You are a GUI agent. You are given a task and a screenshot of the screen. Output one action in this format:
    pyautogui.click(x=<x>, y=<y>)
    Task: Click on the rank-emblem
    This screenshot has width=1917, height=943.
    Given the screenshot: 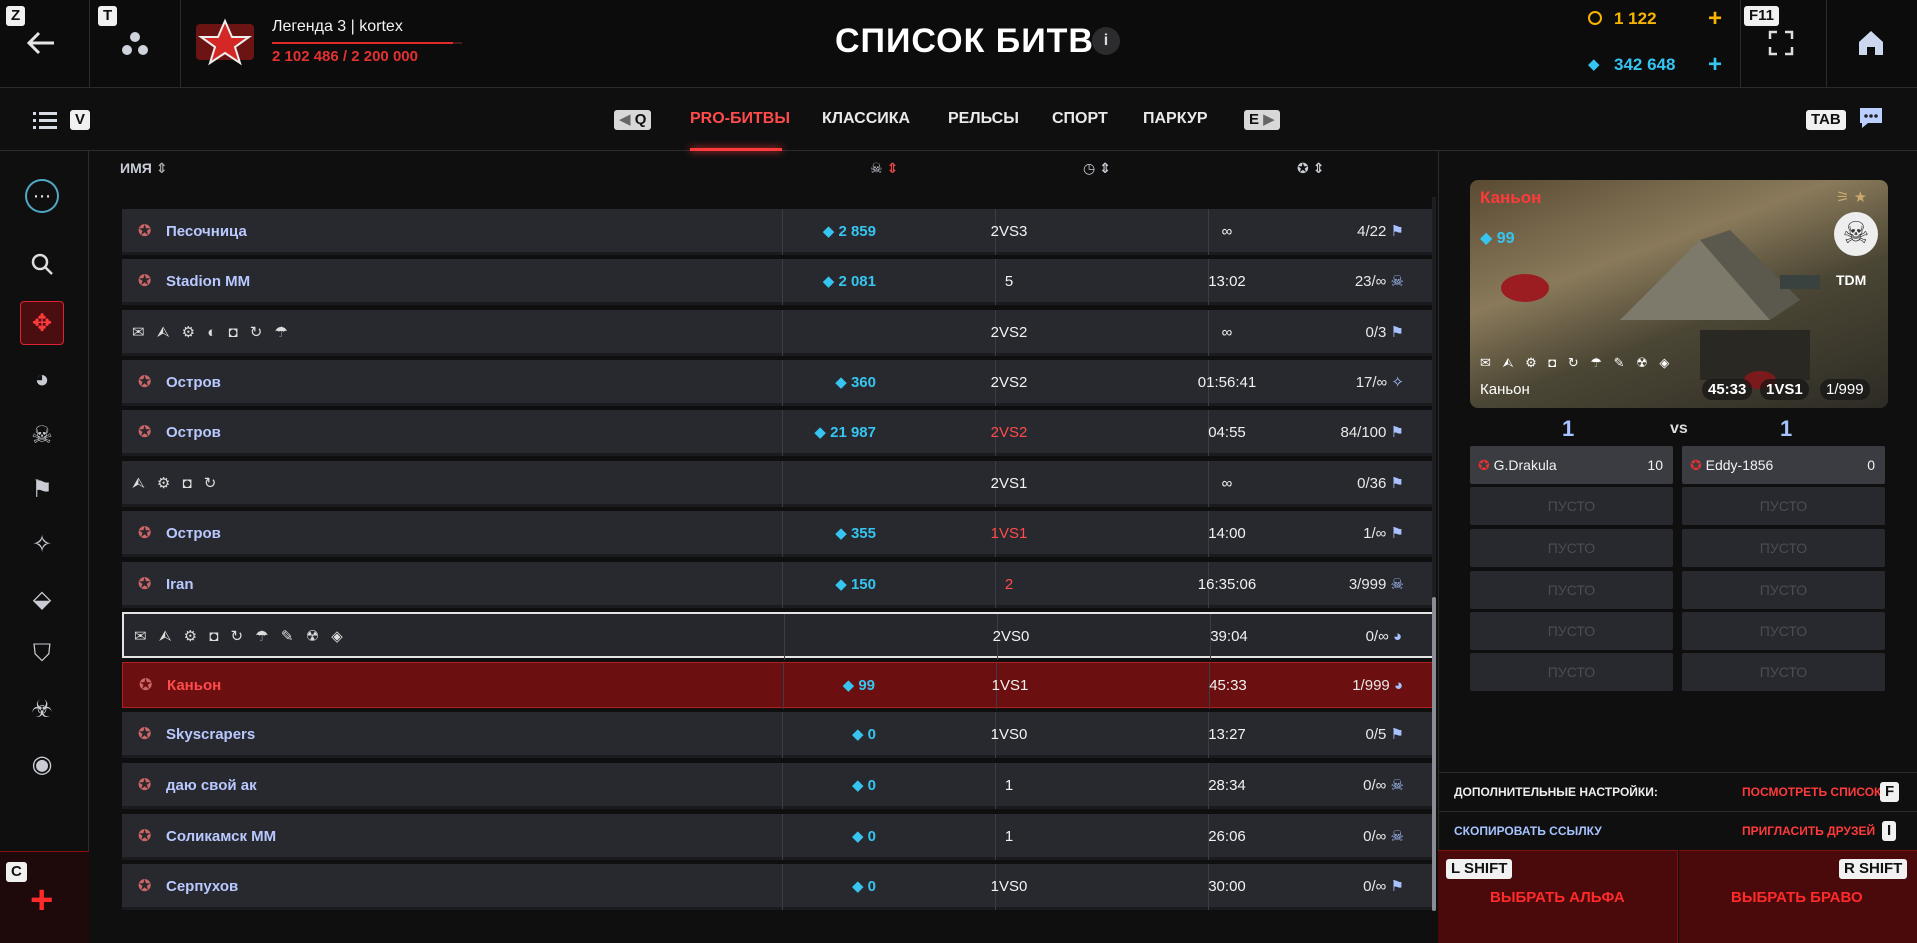 What is the action you would take?
    pyautogui.click(x=225, y=42)
    